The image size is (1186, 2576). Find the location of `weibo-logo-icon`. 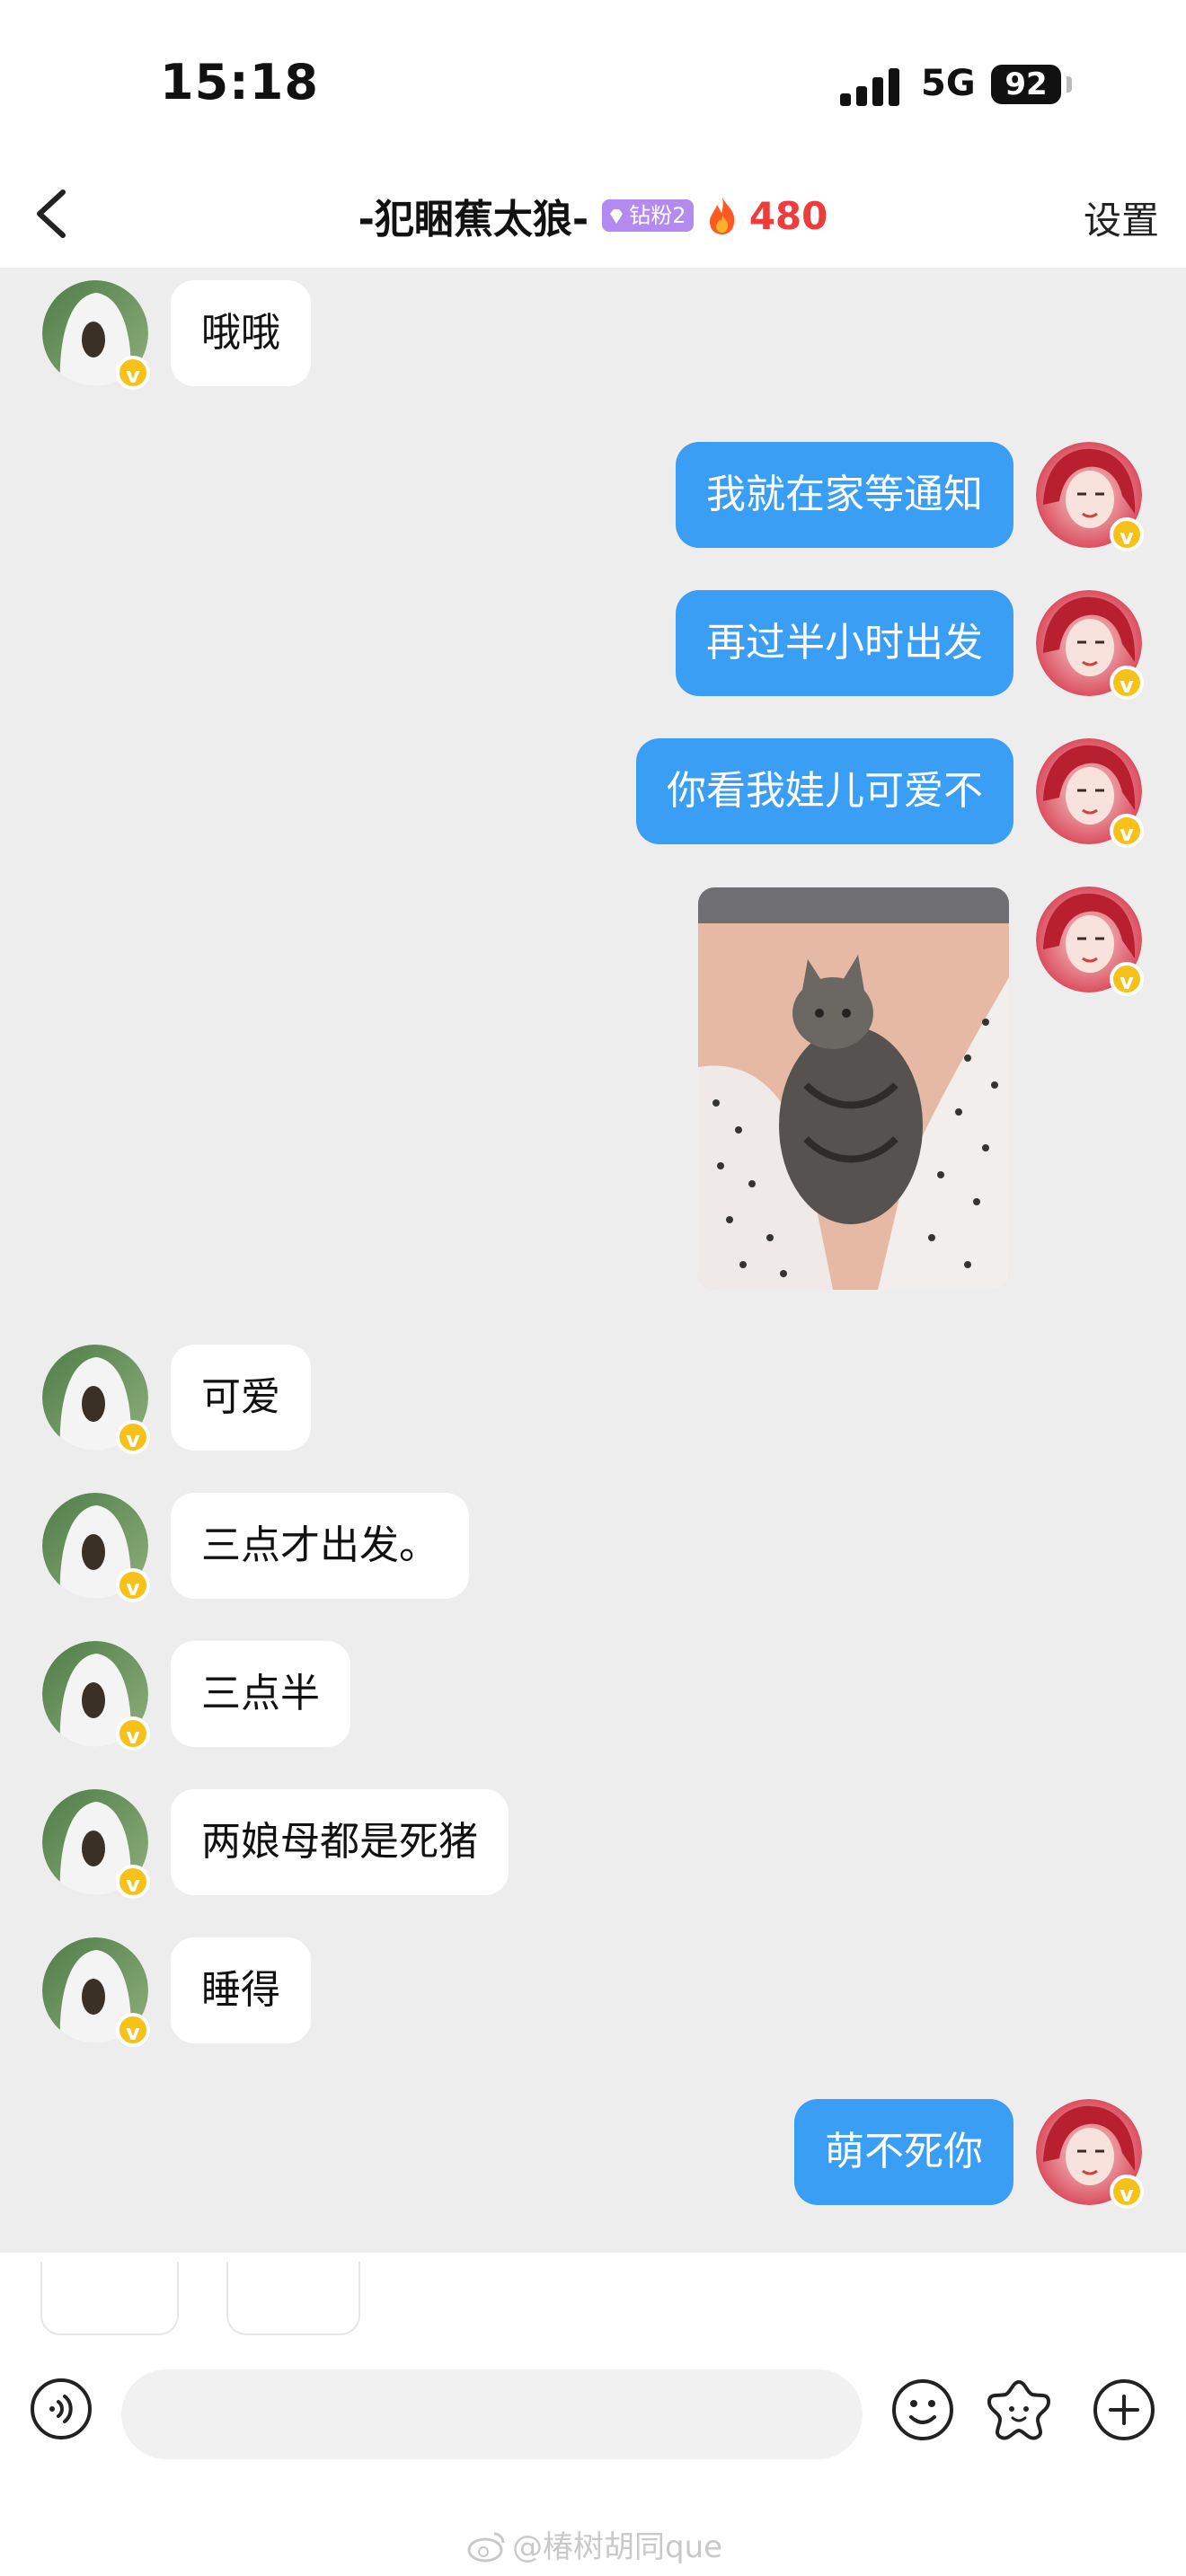

weibo-logo-icon is located at coordinates (486, 2547).